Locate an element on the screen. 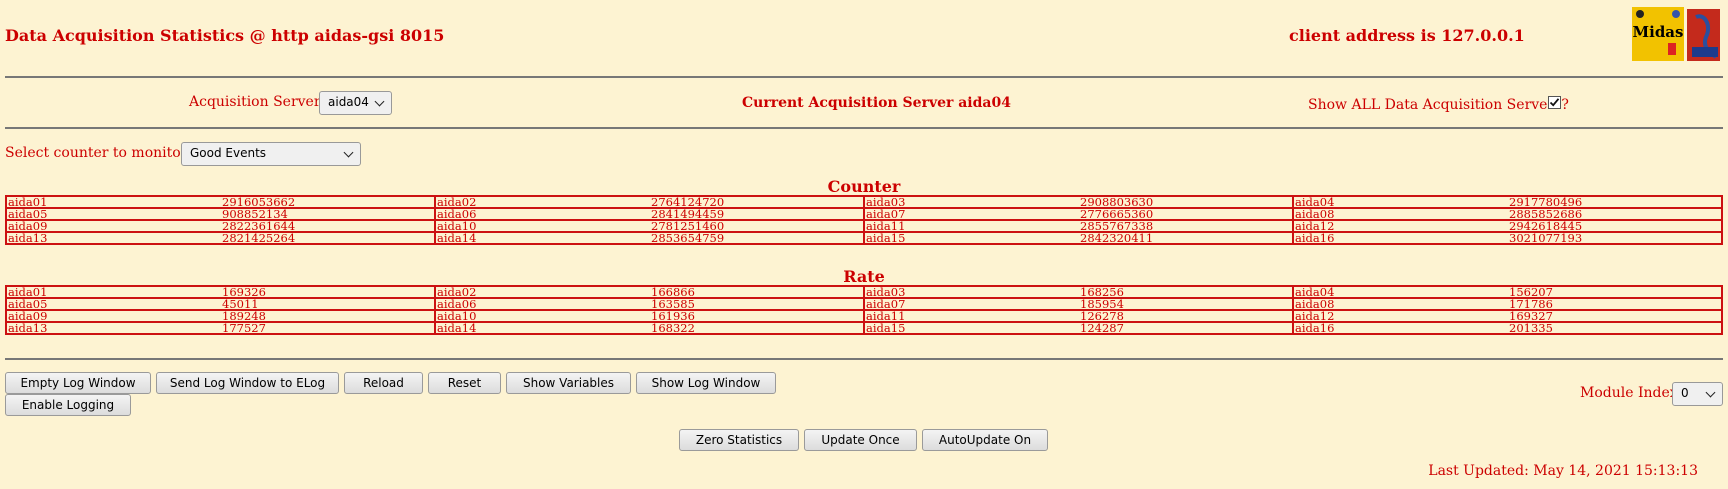  last-updated: Last Updated: May 14, 2021 15:13:13 is located at coordinates (1563, 471).